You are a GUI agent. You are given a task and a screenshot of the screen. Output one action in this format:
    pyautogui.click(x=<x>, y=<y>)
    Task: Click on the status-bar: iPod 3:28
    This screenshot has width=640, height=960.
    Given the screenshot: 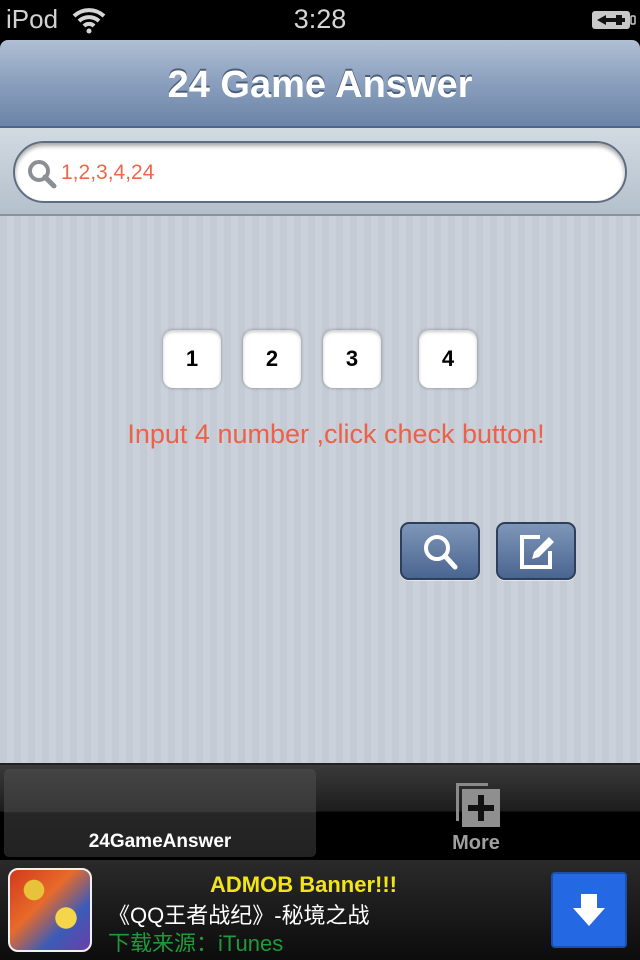 What is the action you would take?
    pyautogui.click(x=320, y=20)
    